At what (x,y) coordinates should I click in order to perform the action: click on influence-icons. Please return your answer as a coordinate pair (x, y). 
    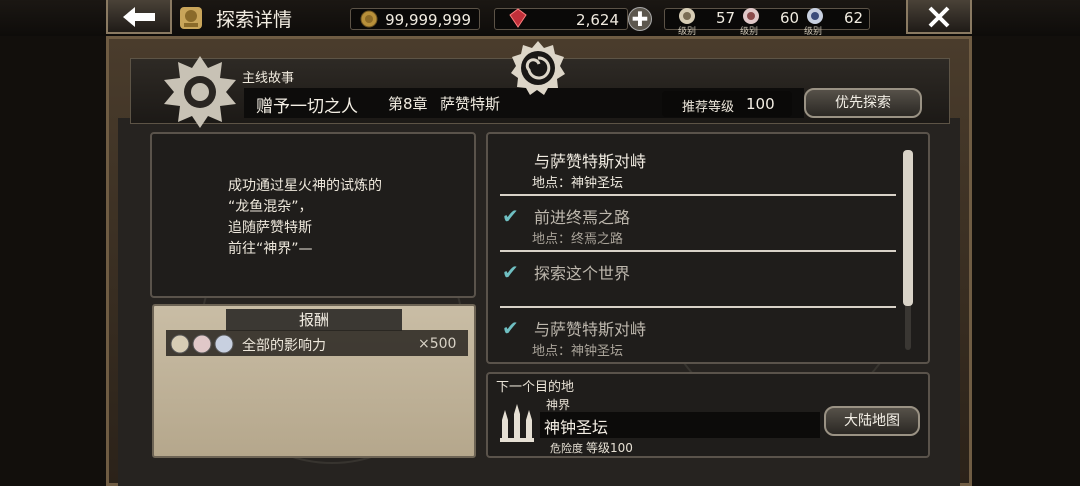
    Looking at the image, I should click on (203, 346).